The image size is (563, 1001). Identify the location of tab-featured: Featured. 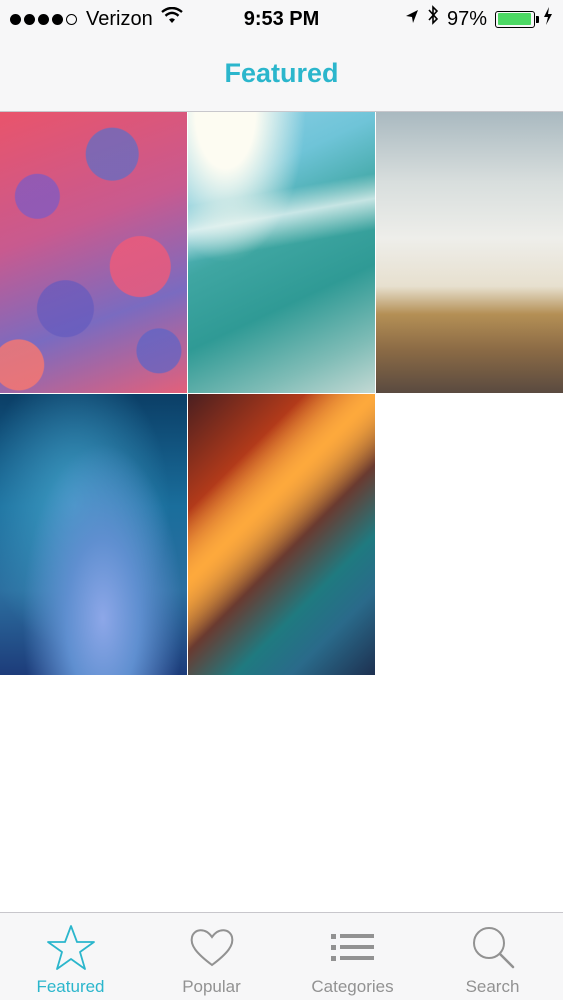
(70, 957).